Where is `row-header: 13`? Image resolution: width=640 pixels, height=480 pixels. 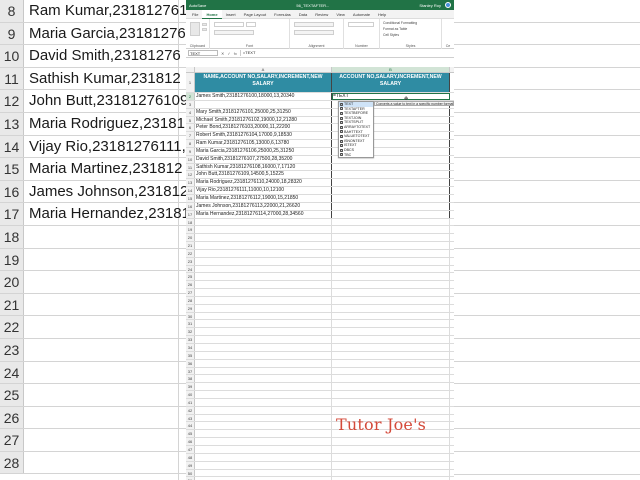
row-header: 13 is located at coordinates (190, 183).